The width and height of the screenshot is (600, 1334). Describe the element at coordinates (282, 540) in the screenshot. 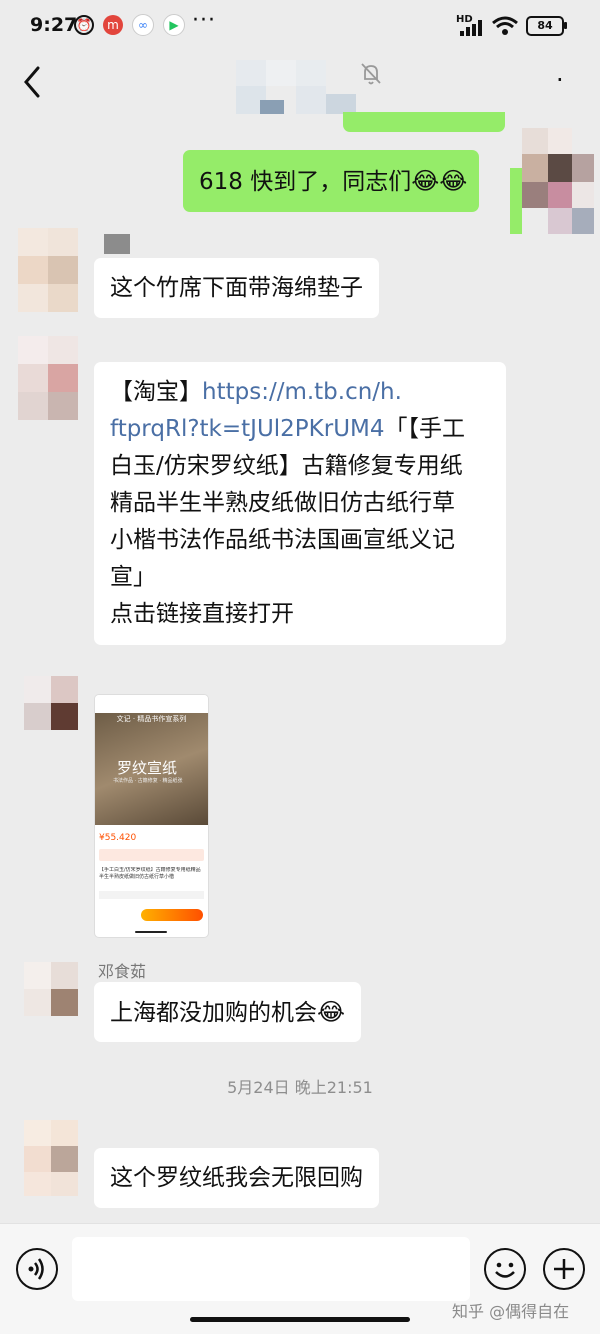

I see `message-text-line: 小楷书法作品纸书法国画宣纸义记` at that location.